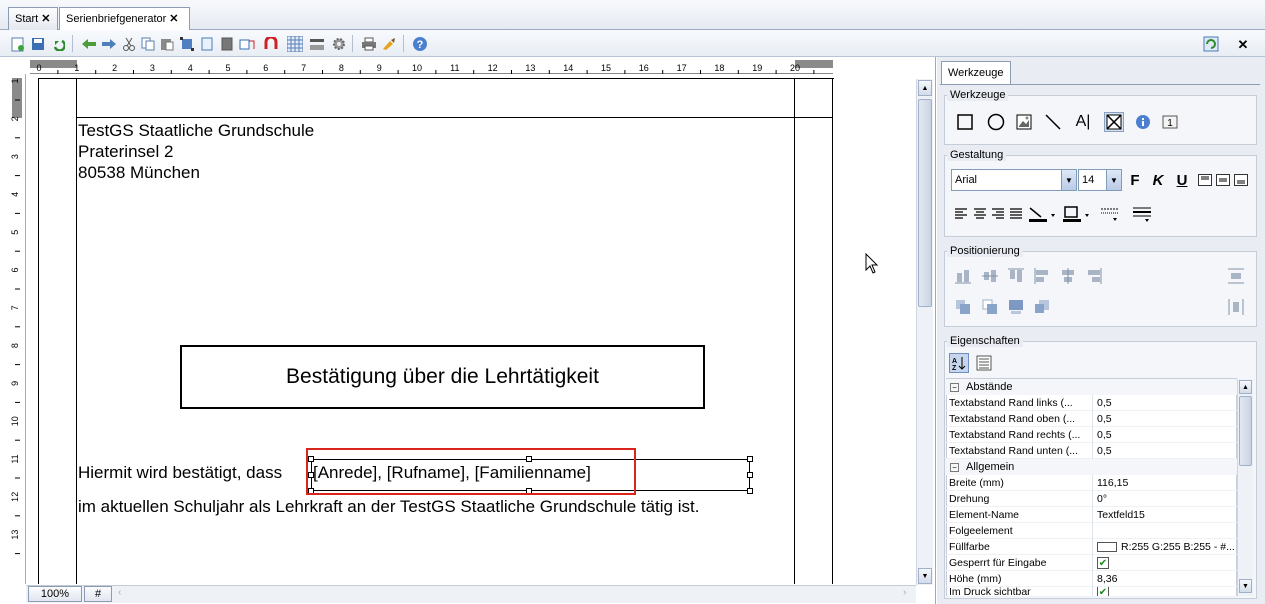  What do you see at coordinates (167, 44) in the screenshot?
I see `paste-icon` at bounding box center [167, 44].